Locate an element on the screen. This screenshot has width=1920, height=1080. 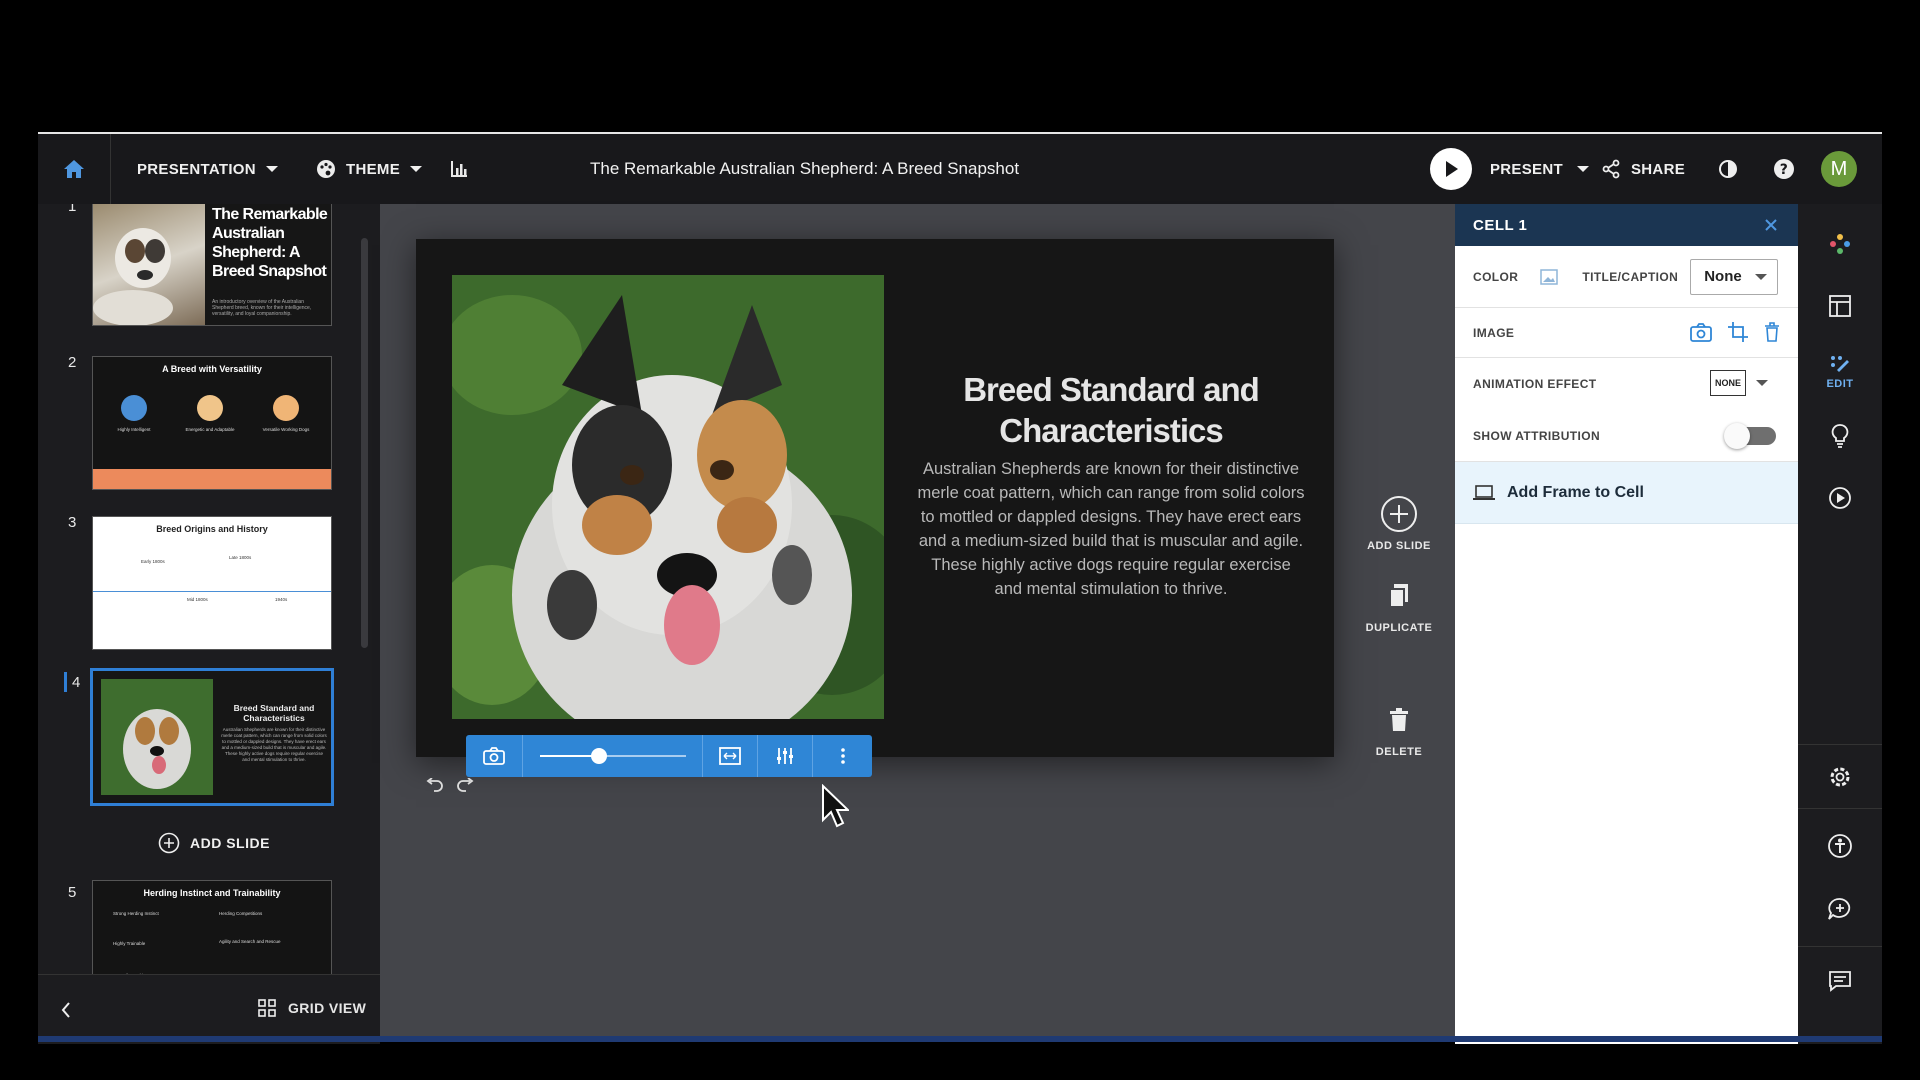
theme-menu: THEME is located at coordinates (369, 169).